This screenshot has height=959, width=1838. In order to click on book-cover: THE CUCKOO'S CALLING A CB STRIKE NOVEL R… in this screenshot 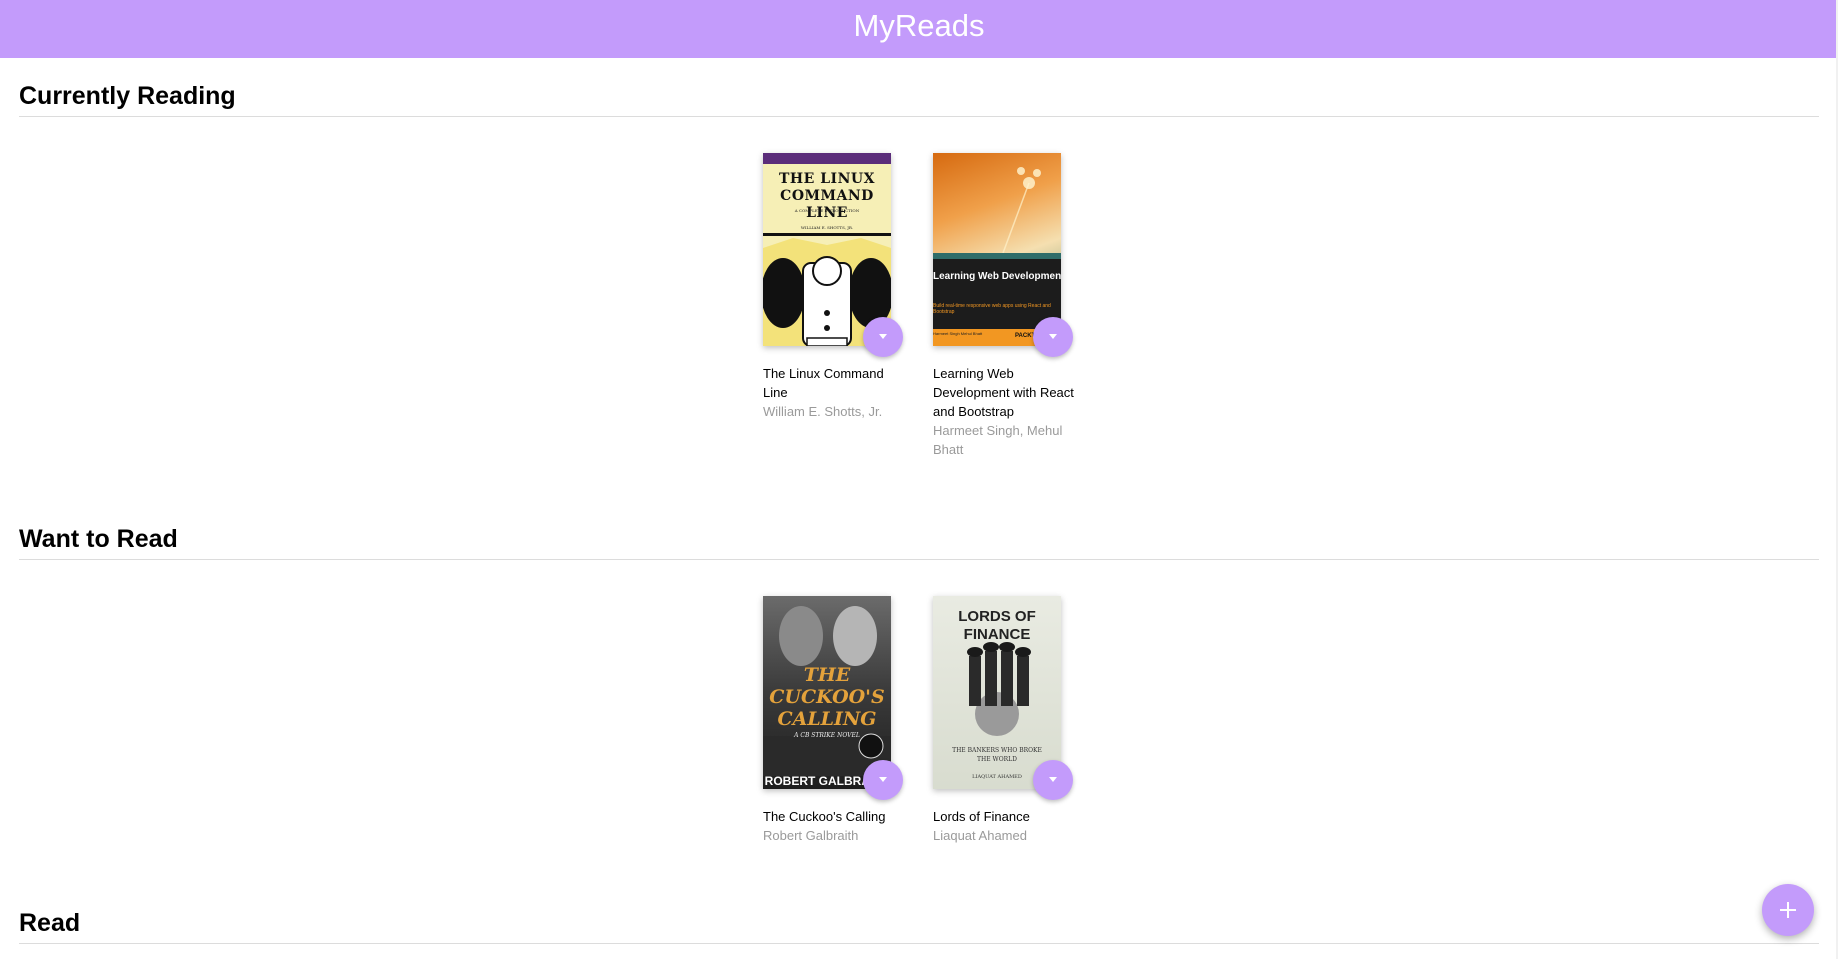, I will do `click(827, 692)`.